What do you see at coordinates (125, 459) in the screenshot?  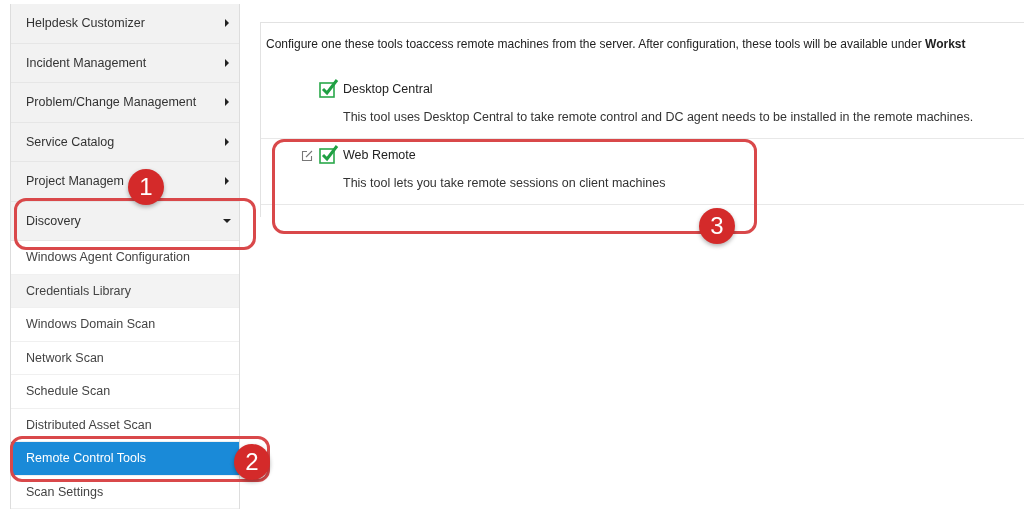 I see `submenu-item: Remote Control Tools` at bounding box center [125, 459].